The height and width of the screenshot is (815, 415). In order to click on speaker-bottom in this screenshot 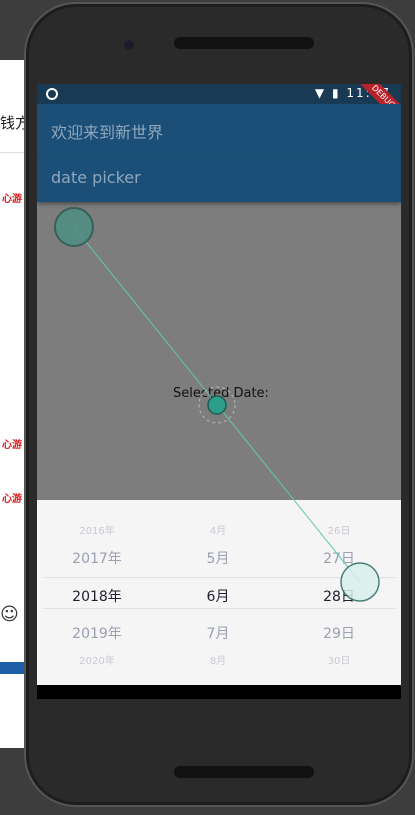, I will do `click(244, 772)`.